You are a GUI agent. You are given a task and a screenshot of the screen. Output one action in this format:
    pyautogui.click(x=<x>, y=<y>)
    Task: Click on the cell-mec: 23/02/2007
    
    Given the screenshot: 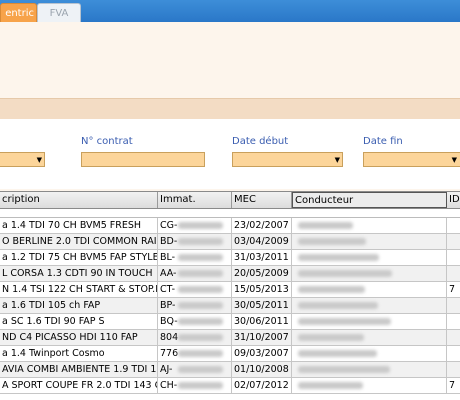 What is the action you would take?
    pyautogui.click(x=262, y=225)
    